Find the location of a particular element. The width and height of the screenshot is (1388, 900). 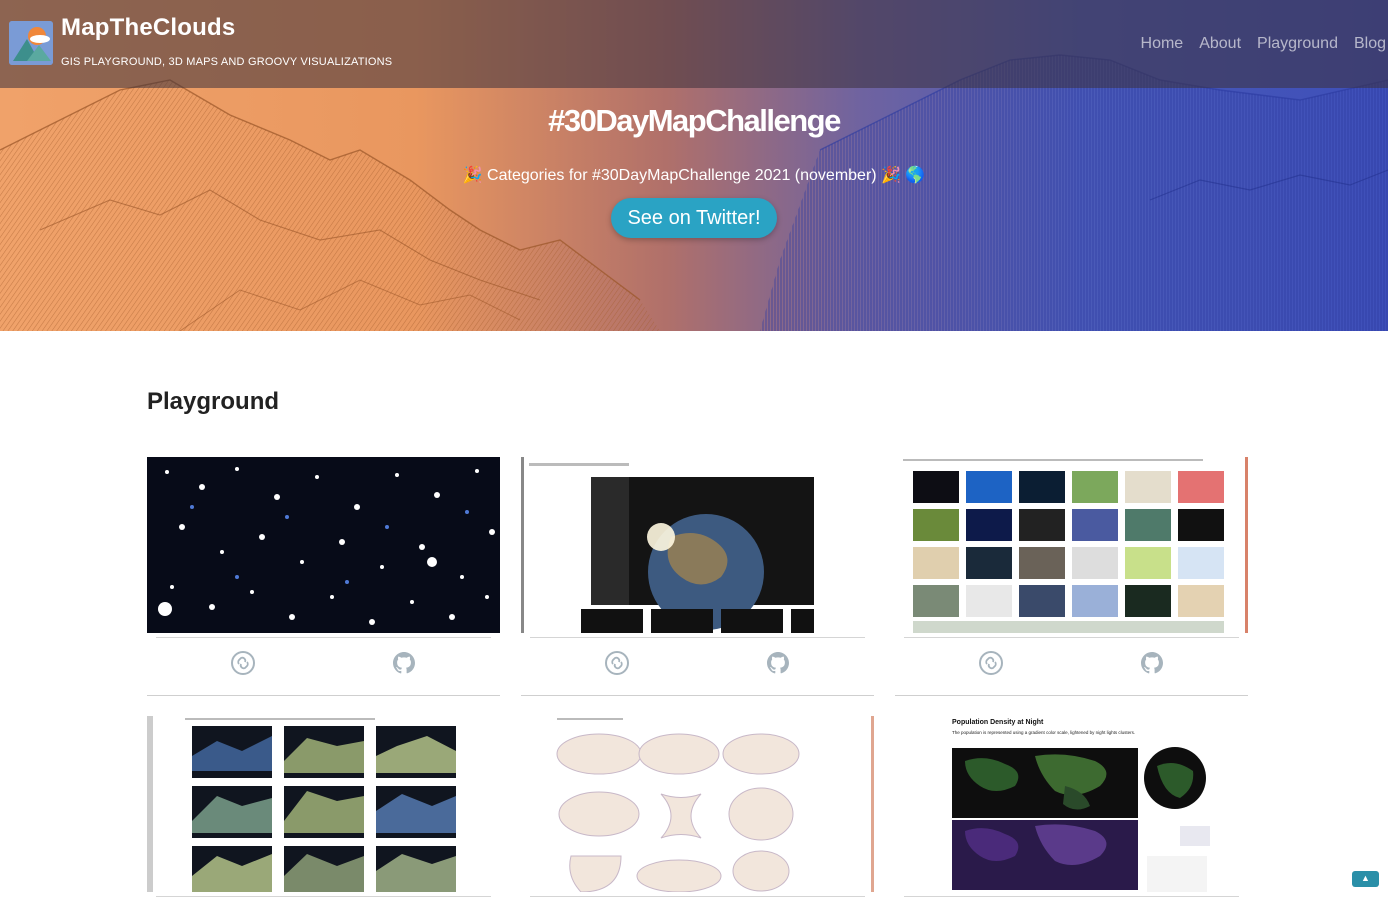

scroll-to-top-button: ▲ is located at coordinates (1365, 879).